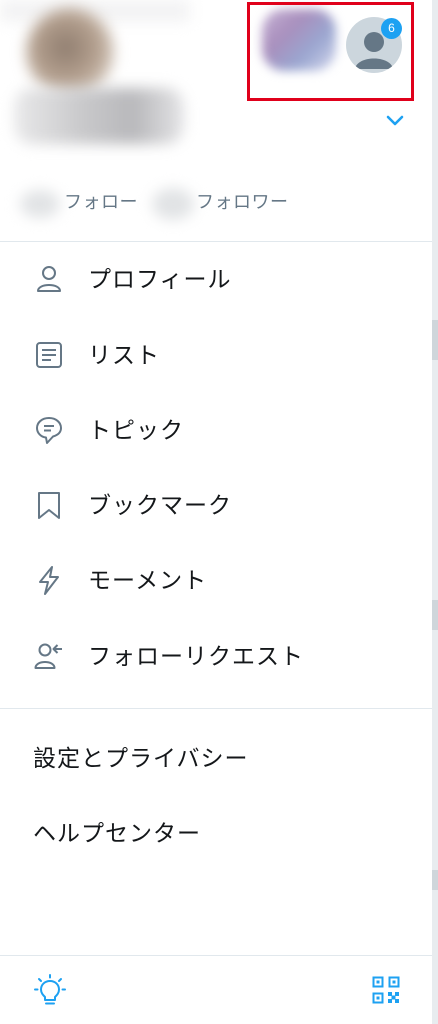  What do you see at coordinates (160, 279) in the screenshot?
I see `menu-item-label: プロフィール` at bounding box center [160, 279].